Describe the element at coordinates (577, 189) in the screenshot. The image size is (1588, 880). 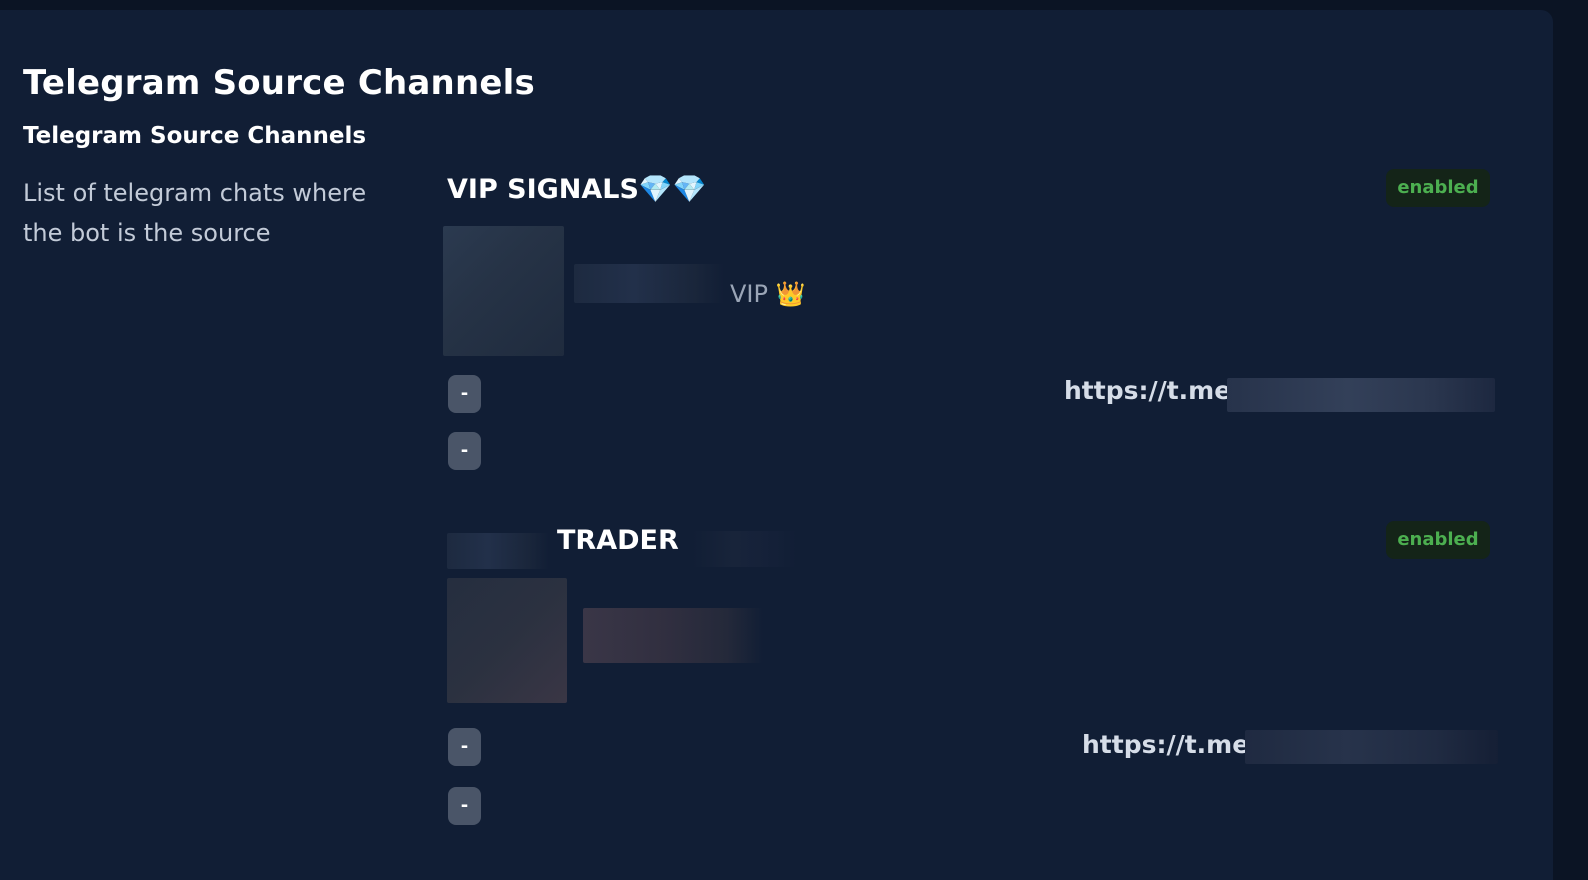
I see `channel-name: VIP SIGNALS💎💎` at that location.